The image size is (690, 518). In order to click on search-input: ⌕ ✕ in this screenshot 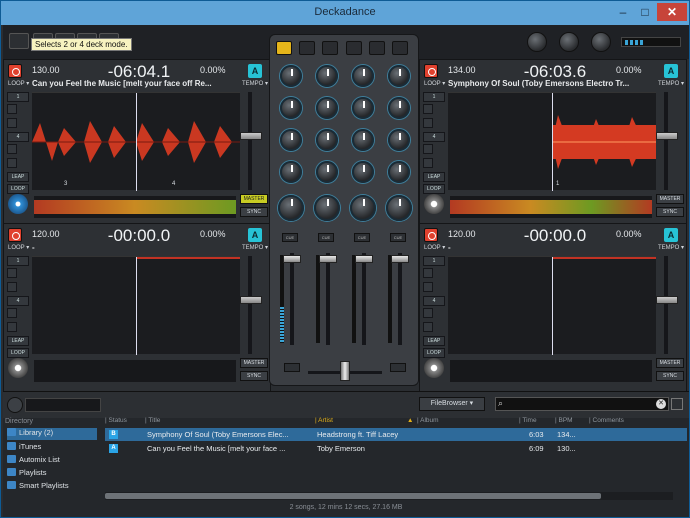, I will do `click(582, 404)`.